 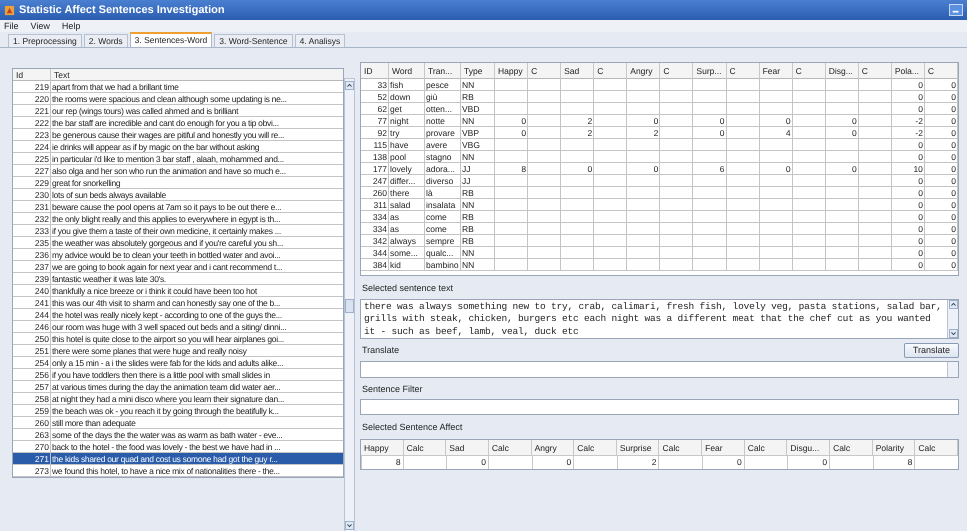 I want to click on table-row: 240 thankfully a nice breeze or i think it could have been too hot, so click(x=178, y=291).